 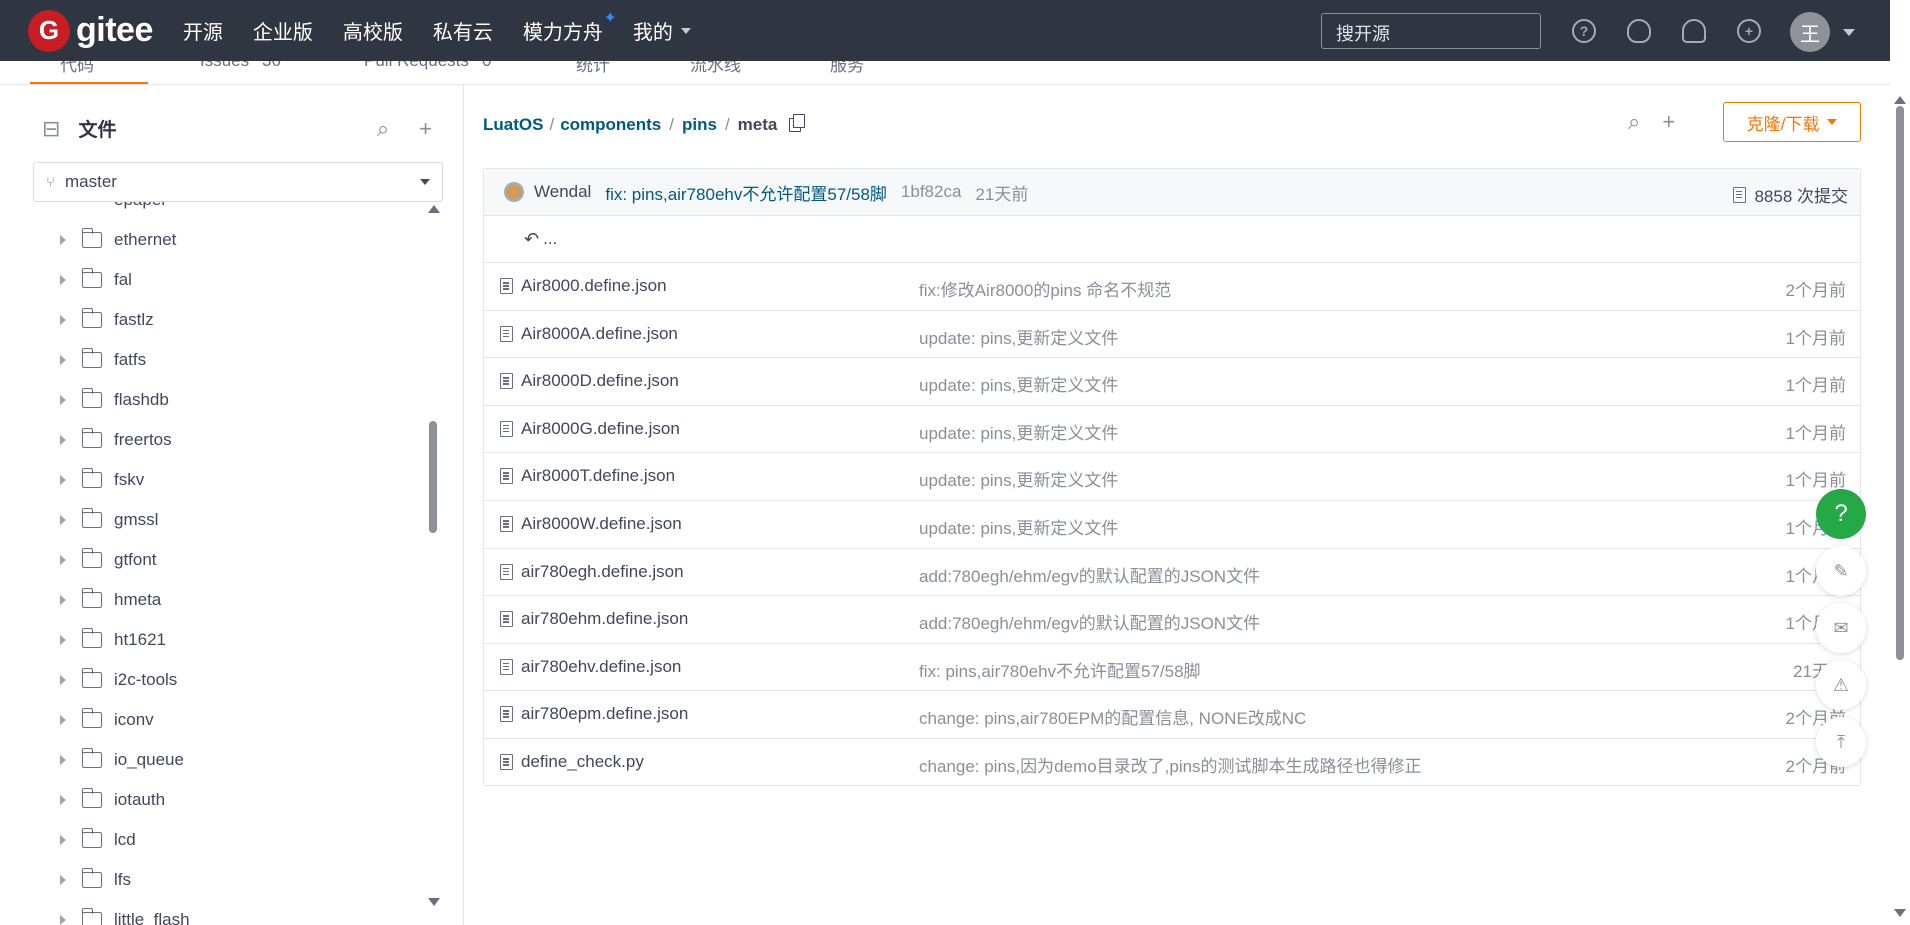 What do you see at coordinates (1060, 669) in the screenshot?
I see `file-commit-message: fix: pins,air780ehv不允许配置57/58脚` at bounding box center [1060, 669].